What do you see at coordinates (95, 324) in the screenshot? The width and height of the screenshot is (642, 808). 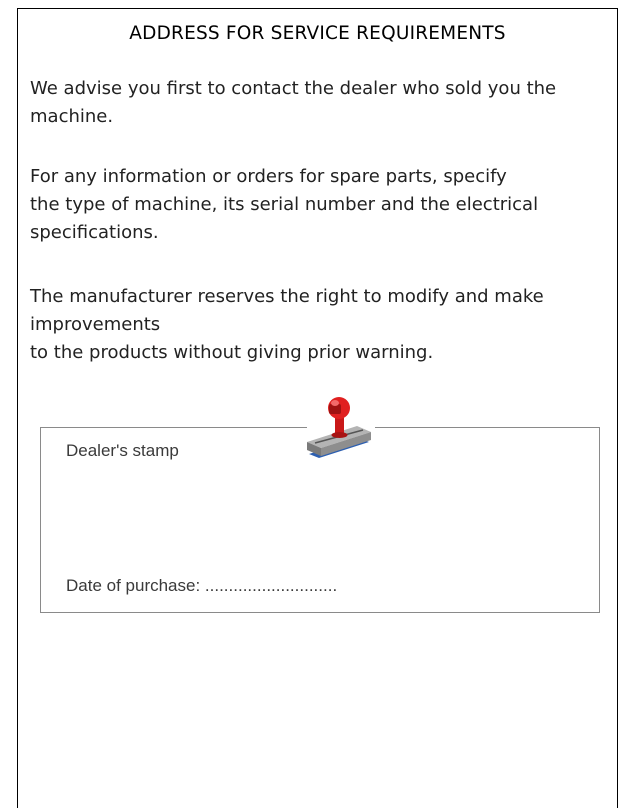 I see `paragraph-line: improvements` at bounding box center [95, 324].